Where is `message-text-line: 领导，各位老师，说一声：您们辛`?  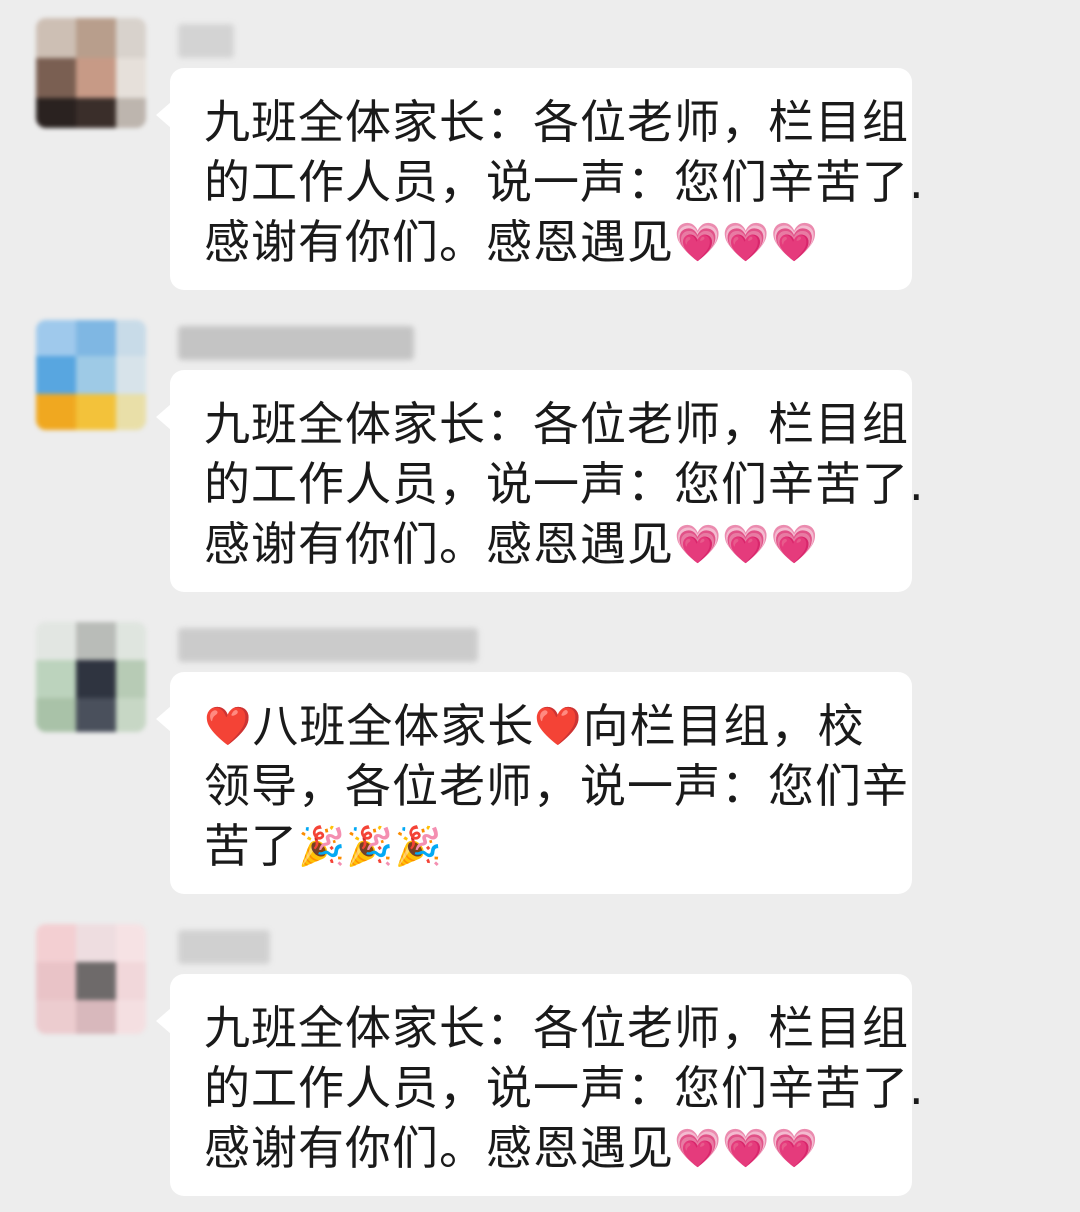
message-text-line: 领导，各位老师，说一声：您们辛 is located at coordinates (556, 786).